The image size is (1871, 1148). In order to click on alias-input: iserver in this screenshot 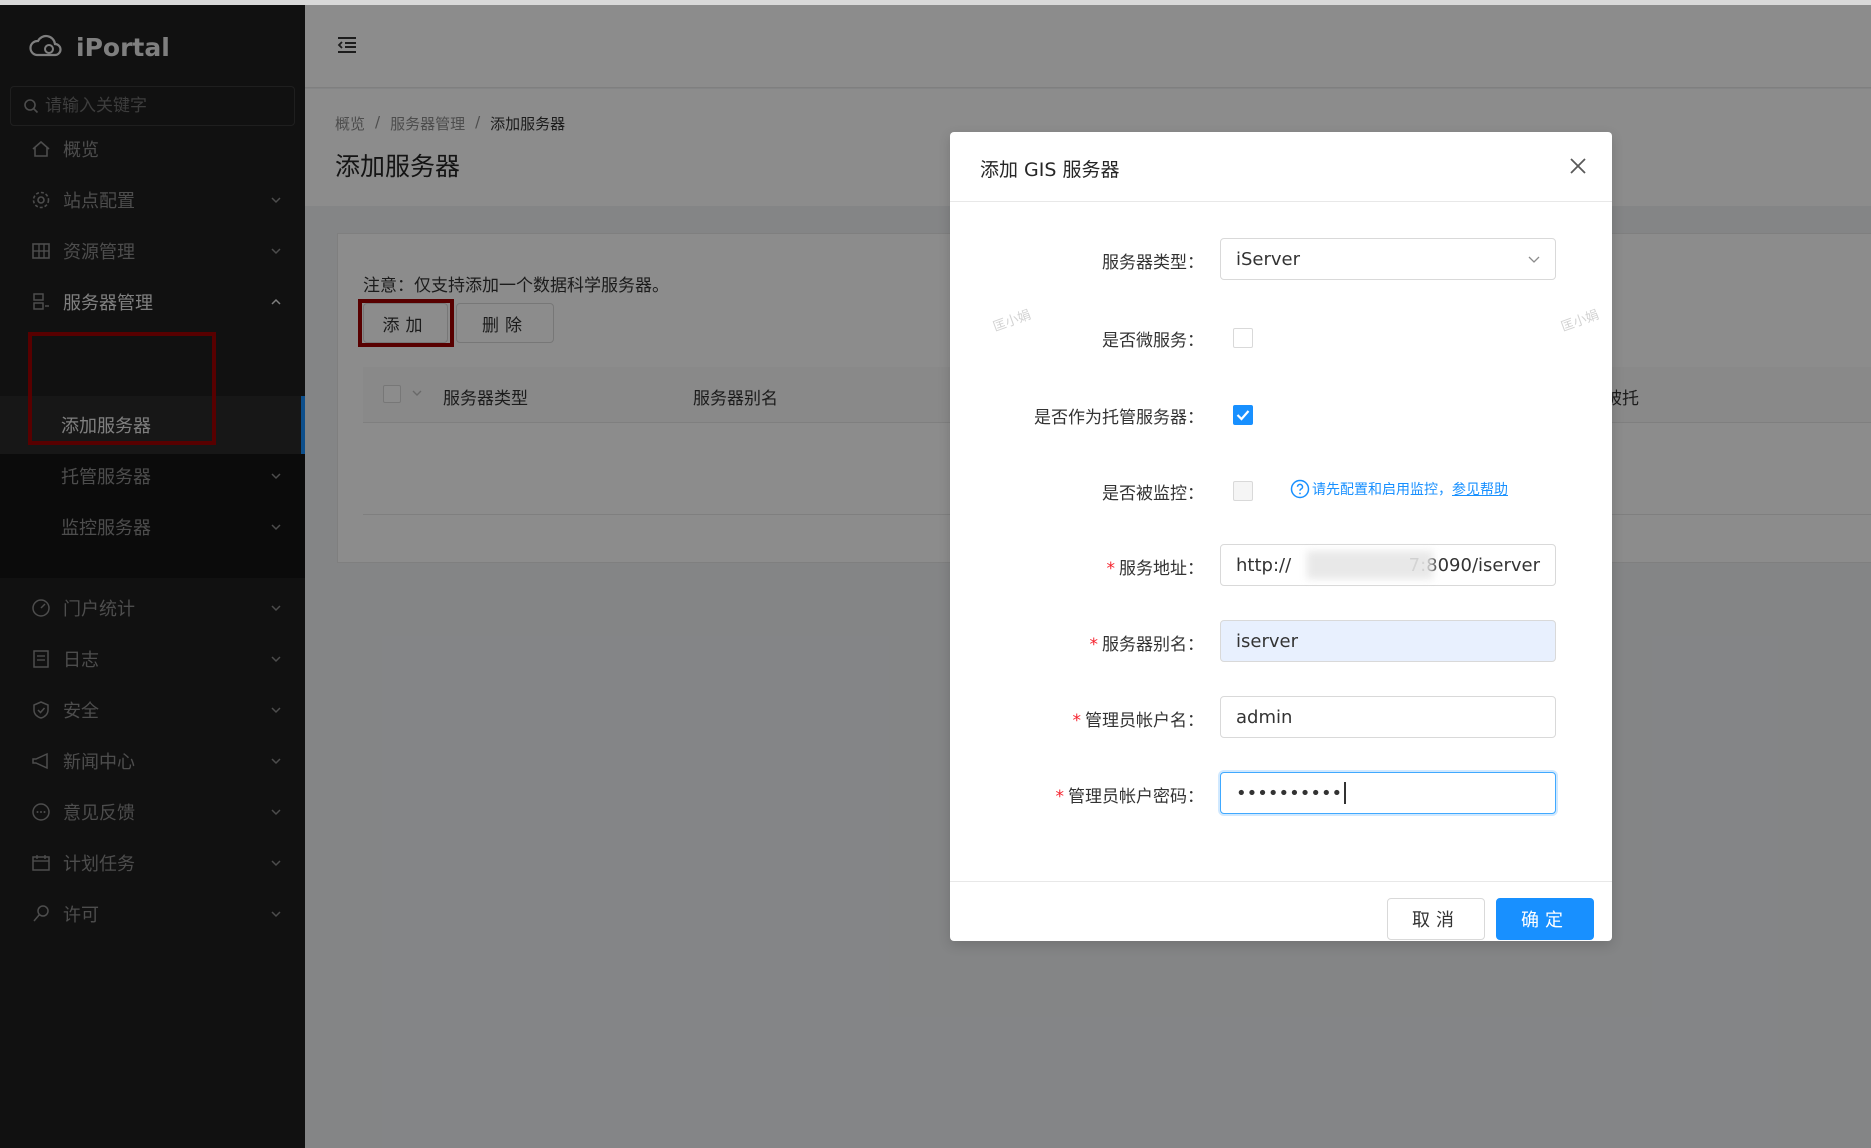, I will do `click(1388, 641)`.